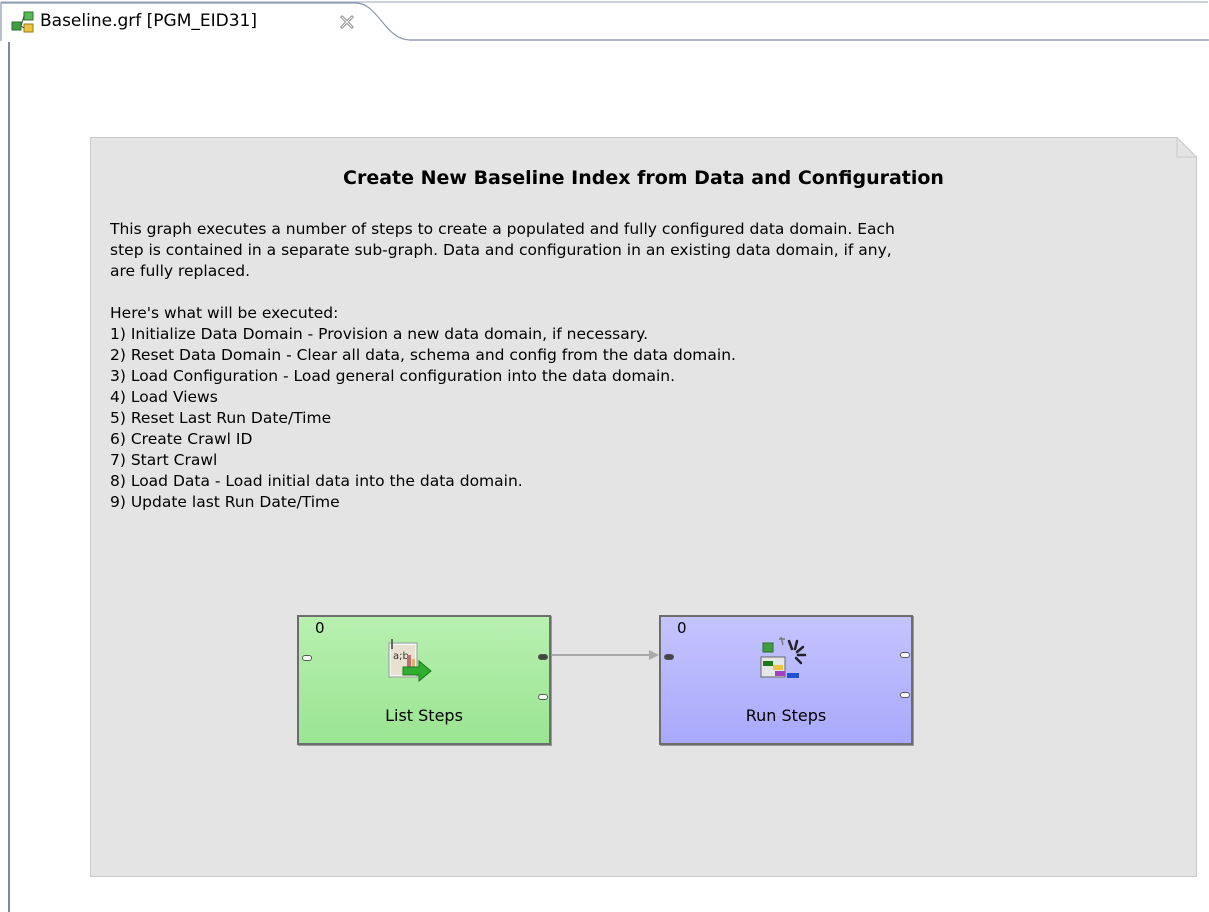 The height and width of the screenshot is (912, 1209). What do you see at coordinates (221, 418) in the screenshot?
I see `step-item: 5) Reset Last Run Date/Time` at bounding box center [221, 418].